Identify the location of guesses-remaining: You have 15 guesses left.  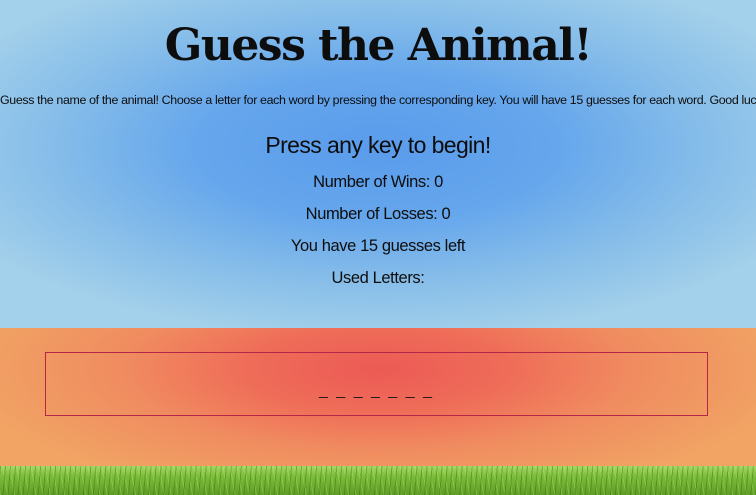
(378, 246).